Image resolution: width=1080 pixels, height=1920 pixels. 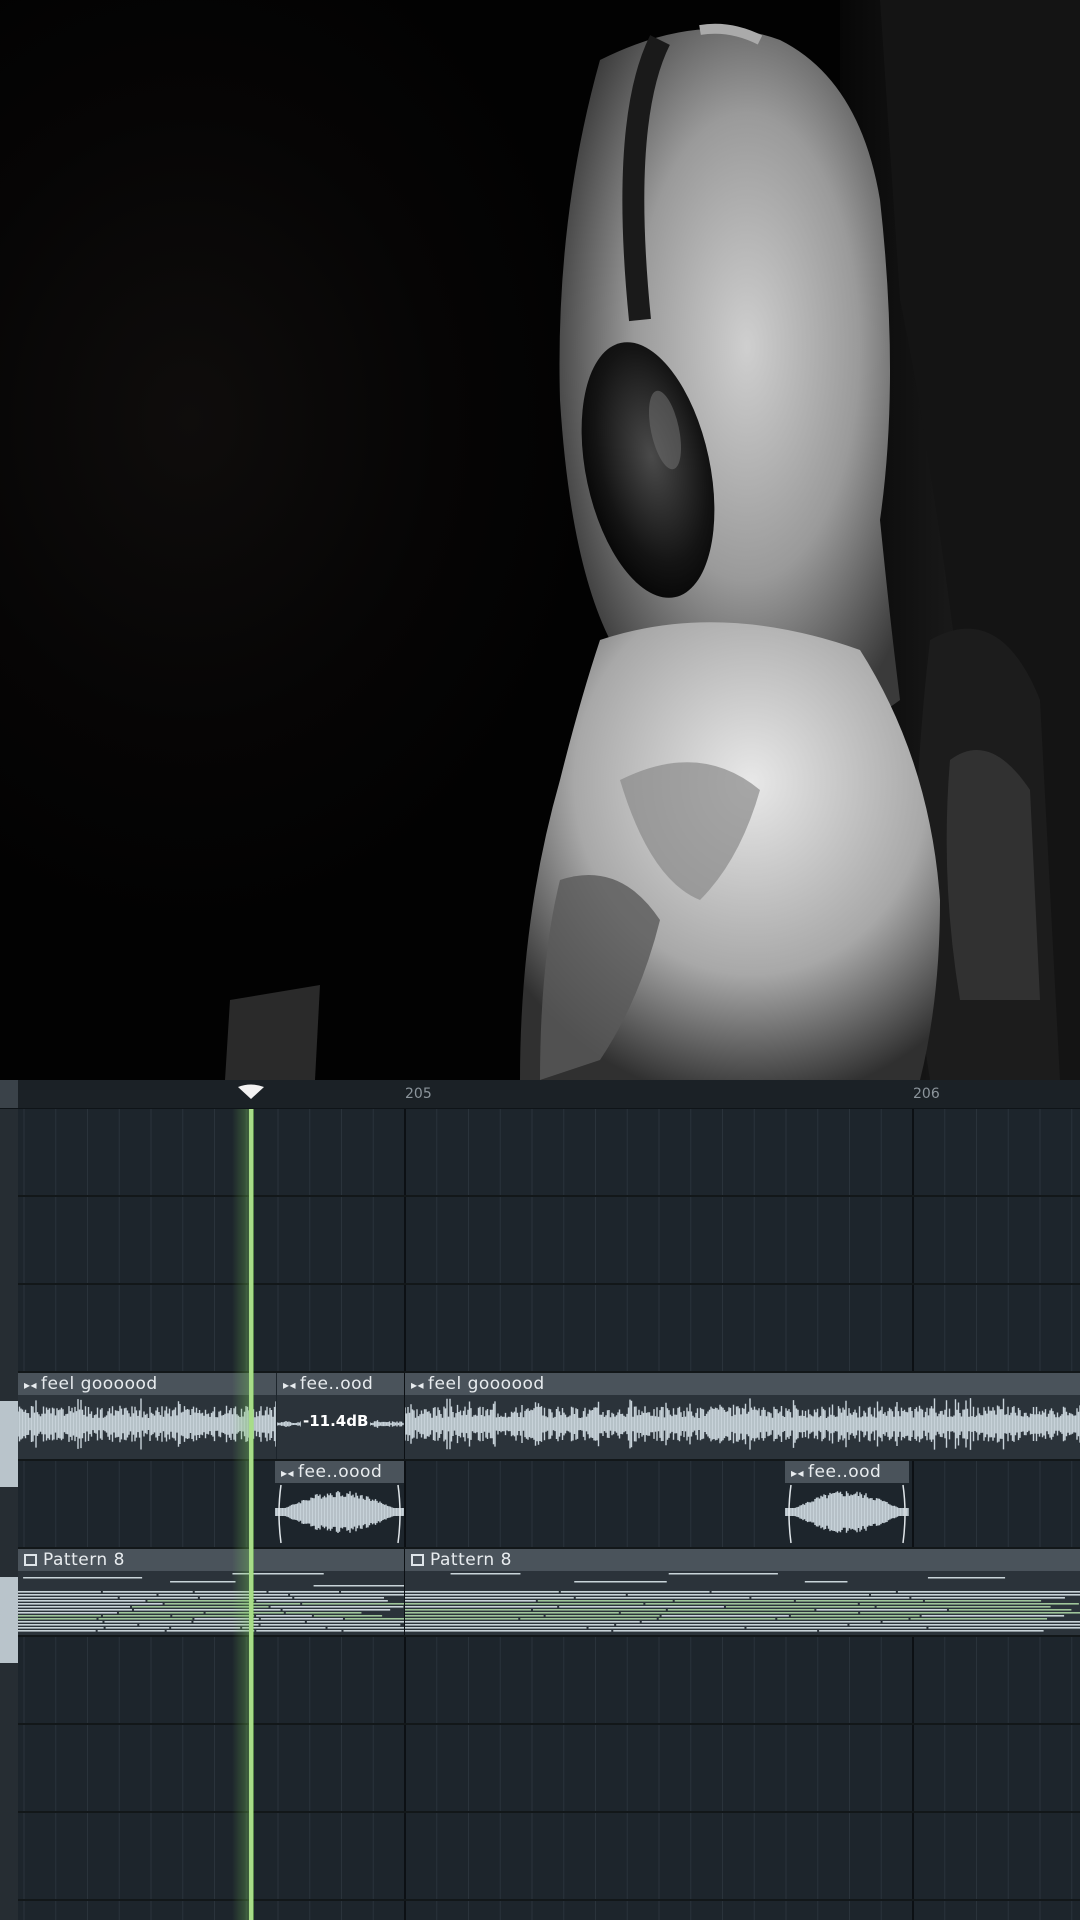 What do you see at coordinates (251, 1092) in the screenshot?
I see `position-marker-icon` at bounding box center [251, 1092].